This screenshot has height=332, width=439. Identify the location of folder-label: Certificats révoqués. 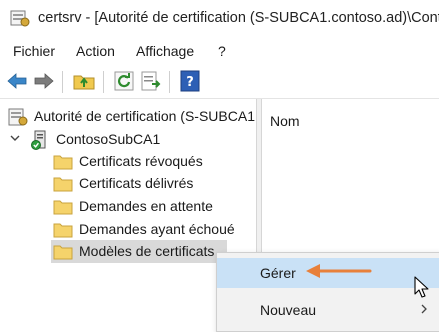
(141, 161).